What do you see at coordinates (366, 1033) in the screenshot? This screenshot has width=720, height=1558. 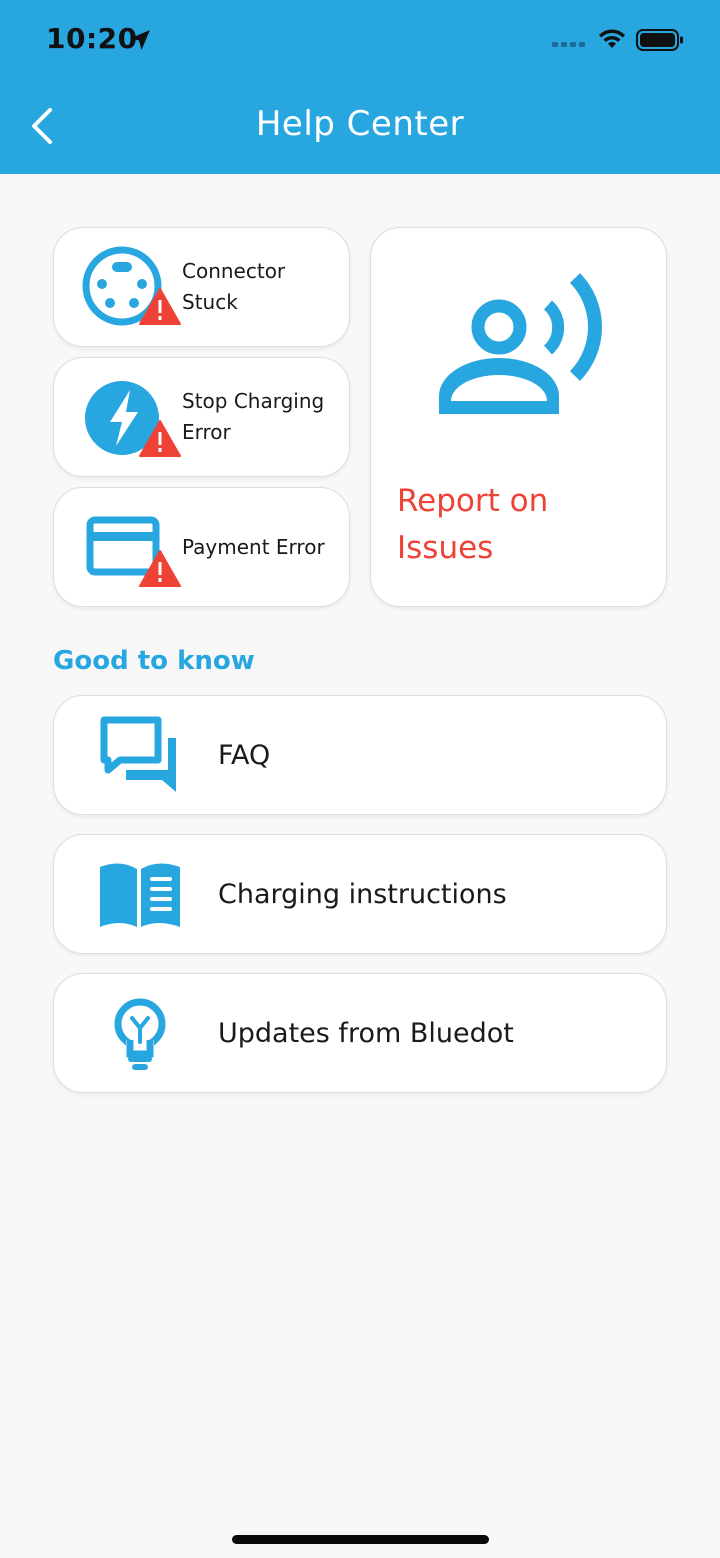 I see `updates-from-bluedot-label: Updates from Bluedot` at bounding box center [366, 1033].